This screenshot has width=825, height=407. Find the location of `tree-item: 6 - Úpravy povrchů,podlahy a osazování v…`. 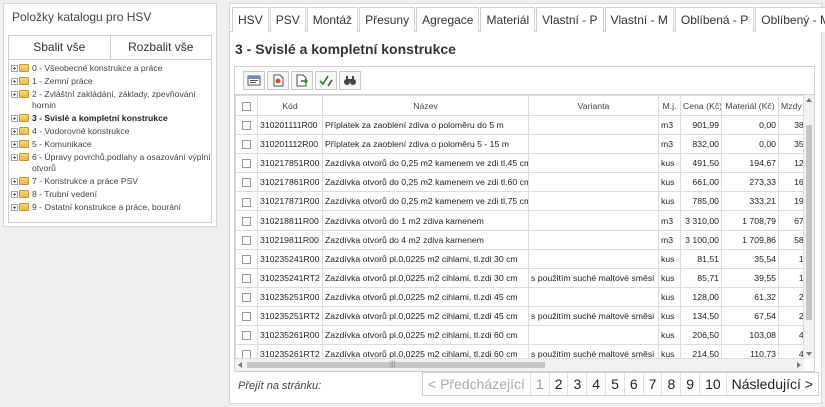

tree-item: 6 - Úpravy povrchů,podlahy a osazování v… is located at coordinates (111, 162).